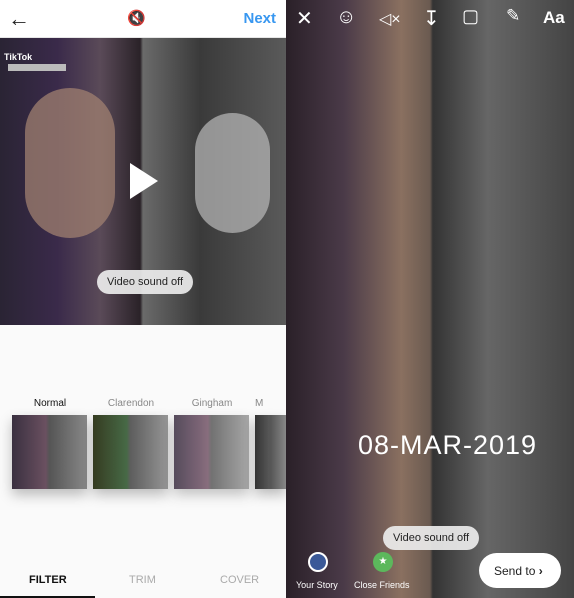 The width and height of the screenshot is (574, 598). What do you see at coordinates (270, 452) in the screenshot?
I see `filter-thumb-next` at bounding box center [270, 452].